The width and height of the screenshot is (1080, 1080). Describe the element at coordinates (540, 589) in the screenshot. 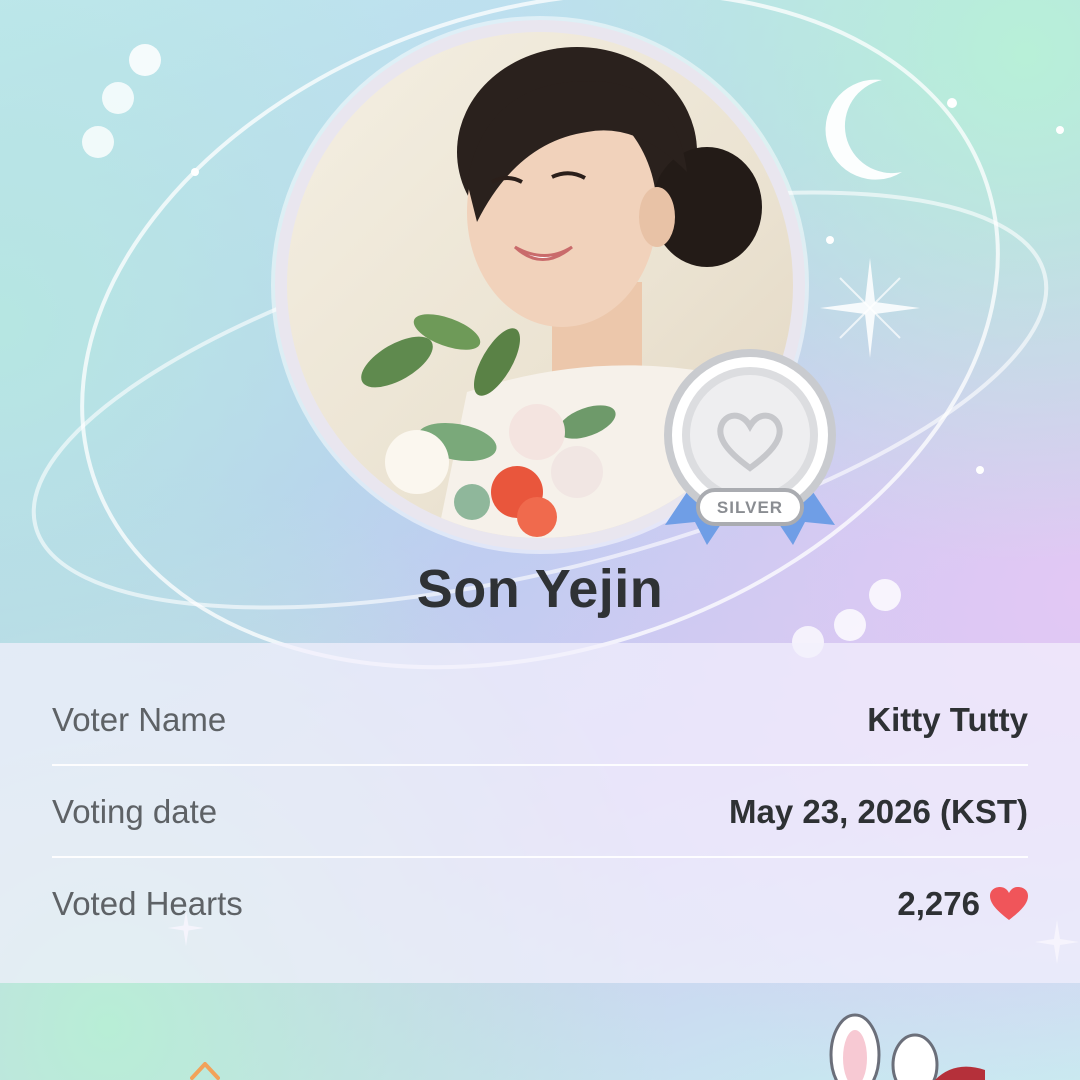

I see `artist-name: Son Yejin` at that location.